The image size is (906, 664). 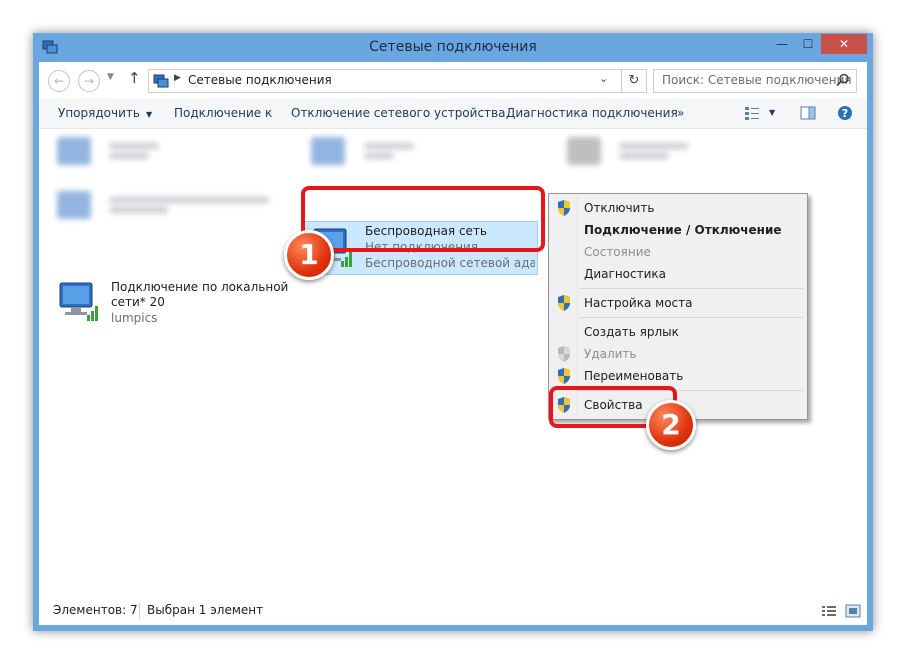 What do you see at coordinates (678, 208) in the screenshot?
I see `menu-item-disable: Отключить` at bounding box center [678, 208].